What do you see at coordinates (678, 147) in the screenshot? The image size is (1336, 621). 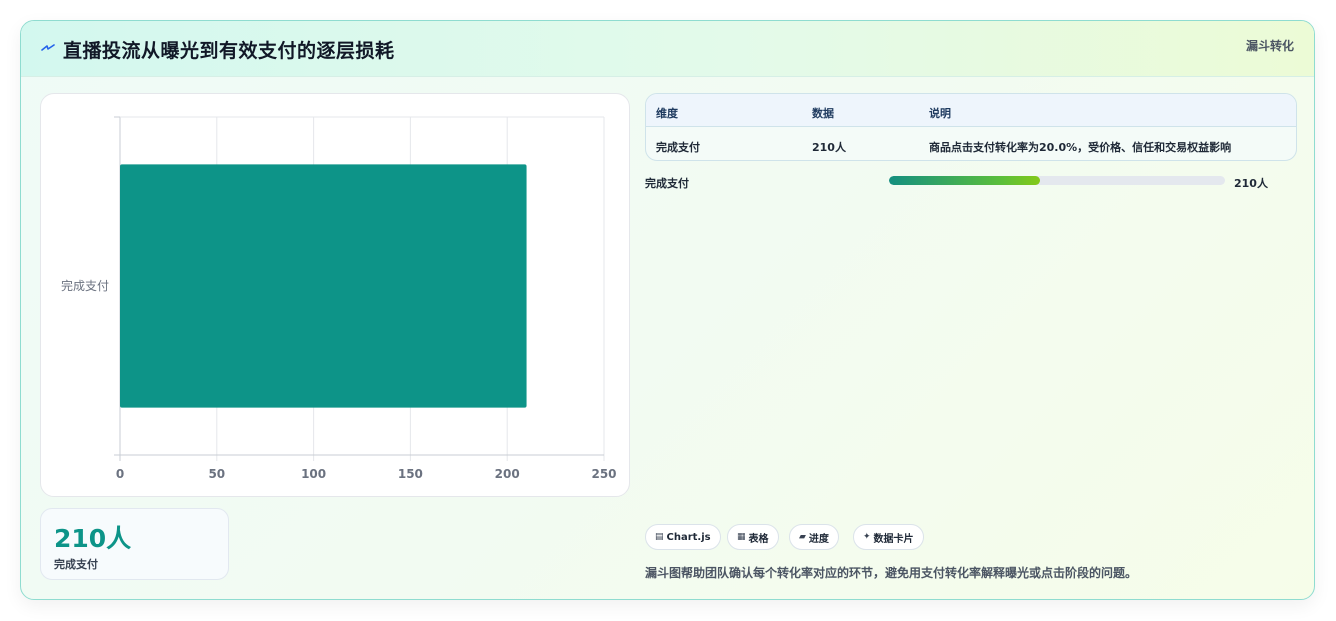 I see `cell-dimension: 完成支付` at bounding box center [678, 147].